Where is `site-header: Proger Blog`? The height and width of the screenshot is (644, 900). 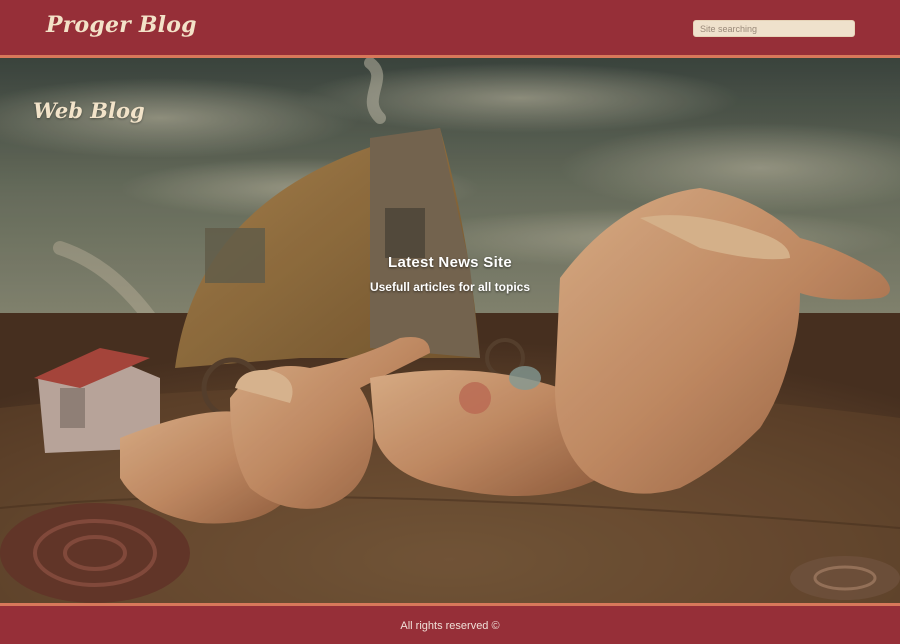 site-header: Proger Blog is located at coordinates (450, 29).